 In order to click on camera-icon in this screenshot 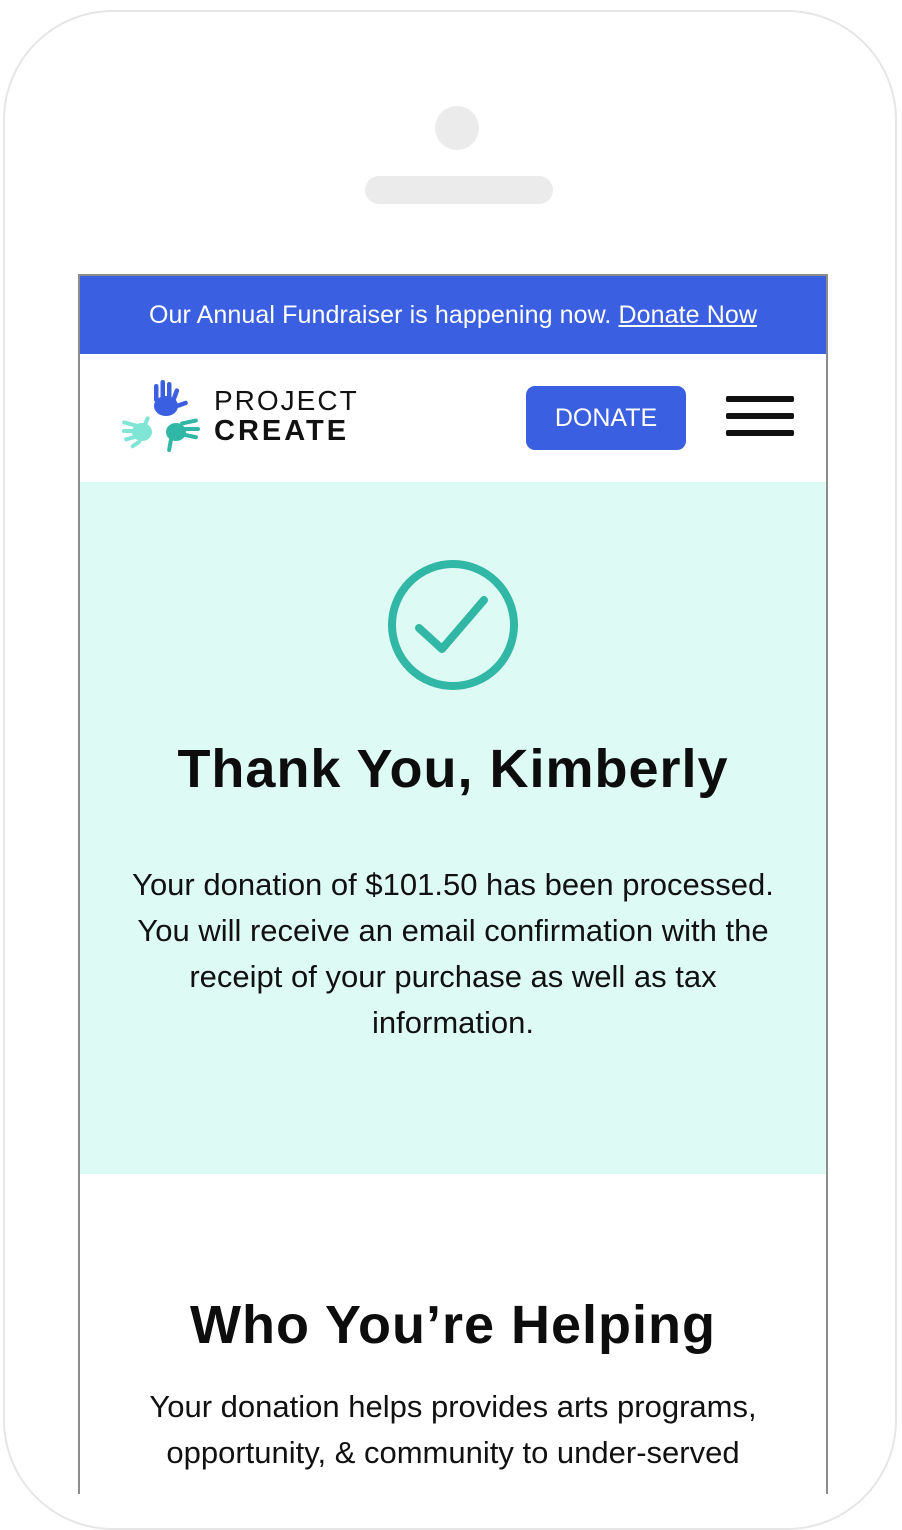, I will do `click(457, 128)`.